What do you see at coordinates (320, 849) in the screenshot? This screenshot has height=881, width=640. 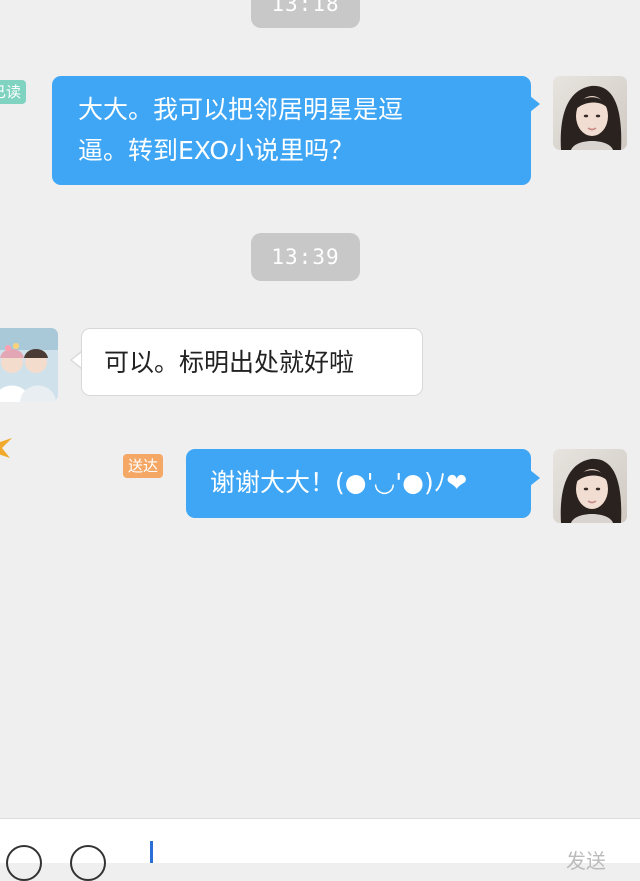 I see `composer-bar: 发送` at bounding box center [320, 849].